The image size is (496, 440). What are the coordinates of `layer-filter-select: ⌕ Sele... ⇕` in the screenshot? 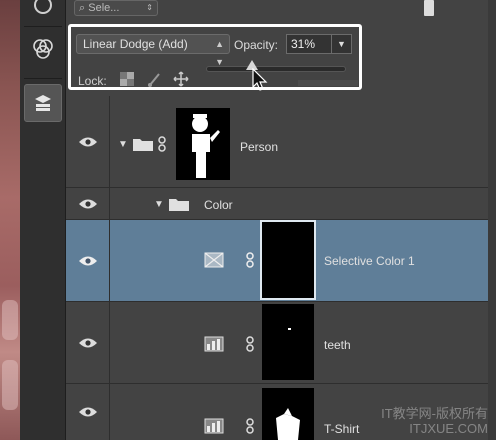 It's located at (116, 8).